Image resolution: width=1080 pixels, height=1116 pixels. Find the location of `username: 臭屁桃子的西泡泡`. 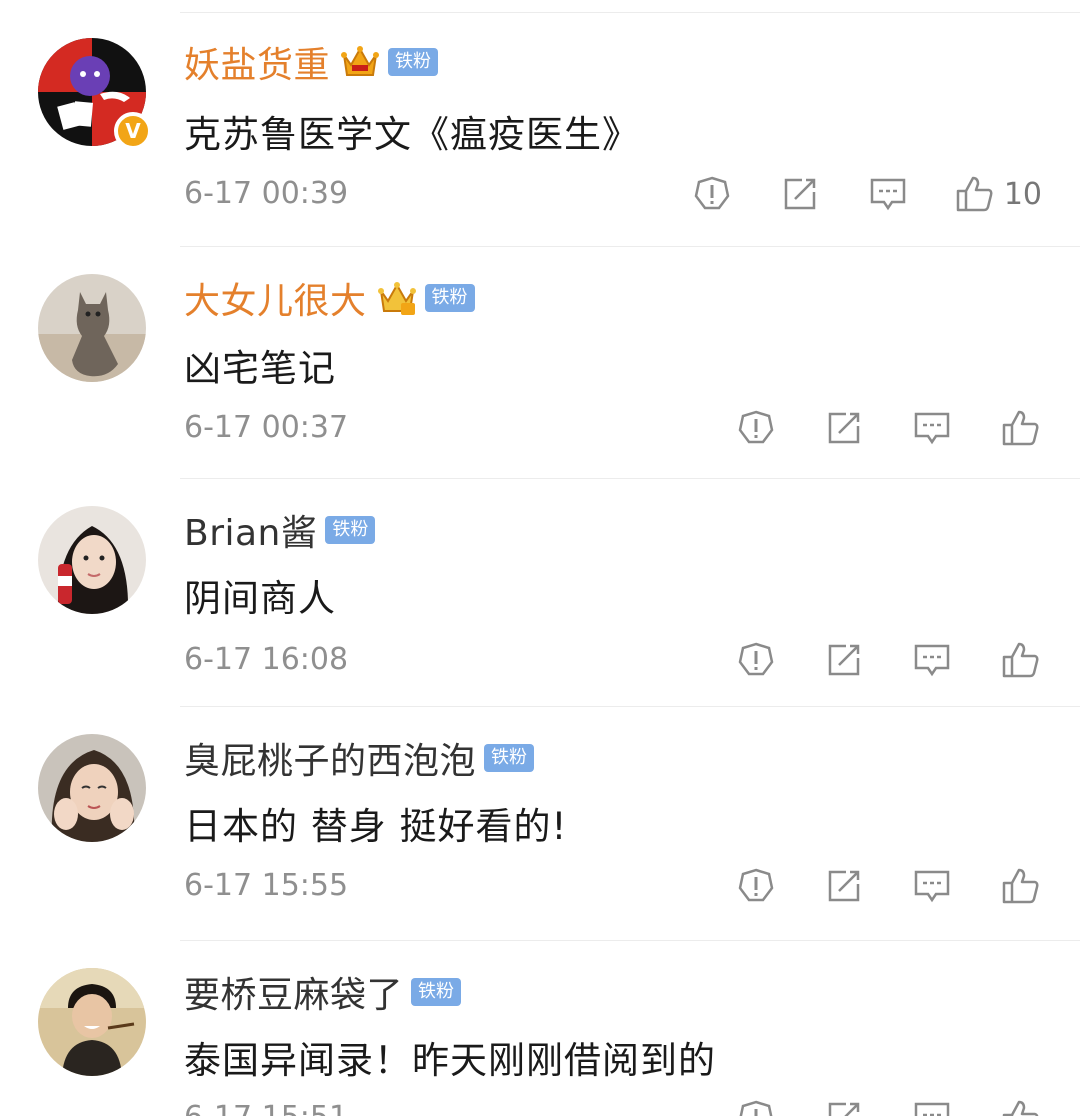

username: 臭屁桃子的西泡泡 is located at coordinates (330, 758).